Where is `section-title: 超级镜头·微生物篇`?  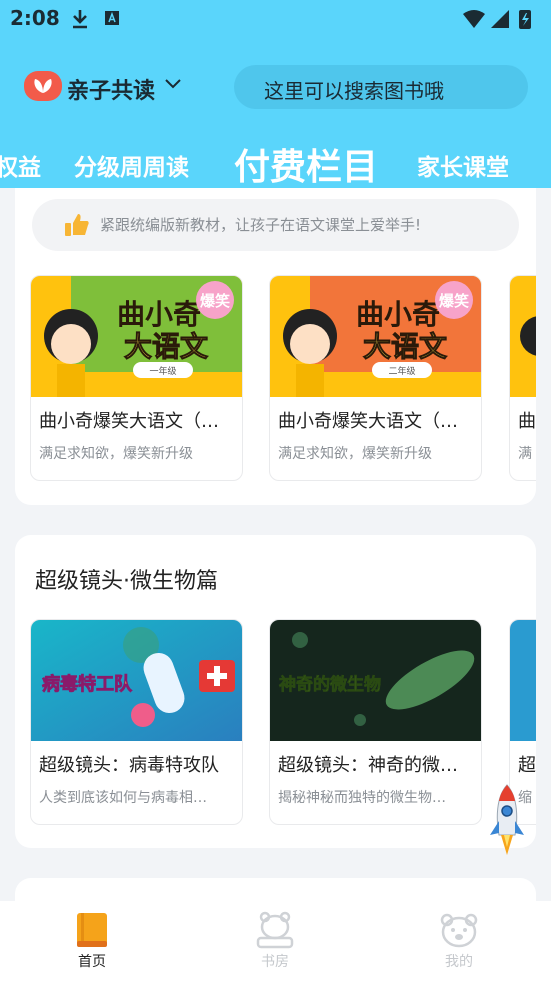
section-title: 超级镜头·微生物篇 is located at coordinates (126, 581).